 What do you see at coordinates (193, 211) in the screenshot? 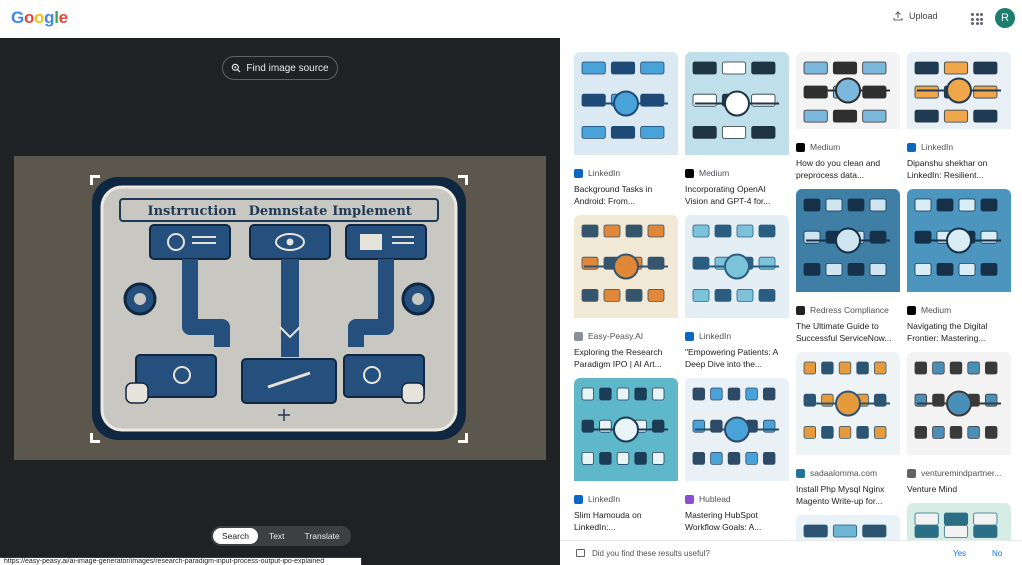
I see `image-label-1: Instrruction` at bounding box center [193, 211].